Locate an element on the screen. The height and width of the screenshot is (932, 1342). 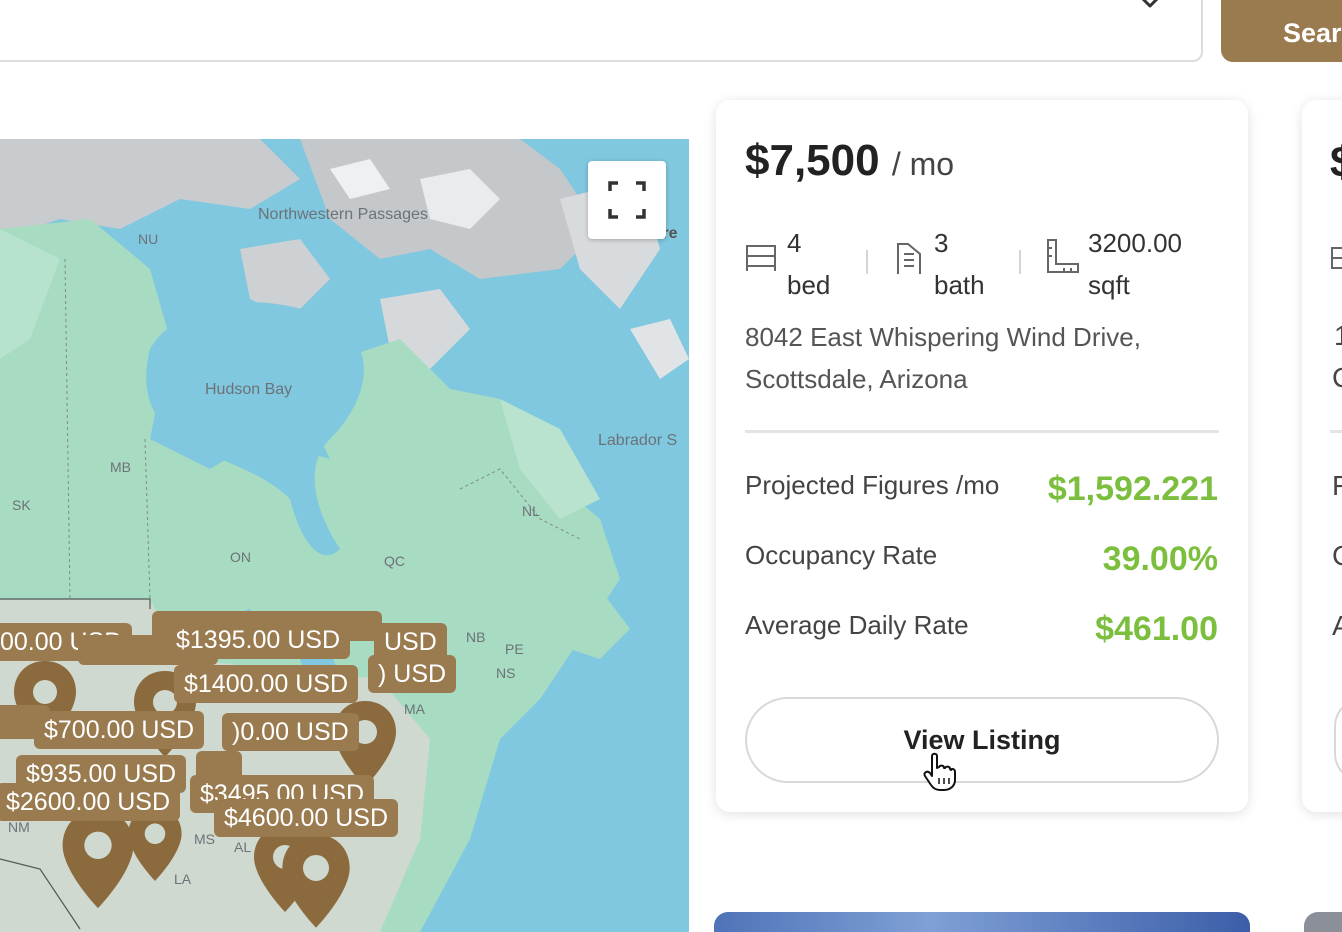
next-card-divider is located at coordinates (1336, 431).